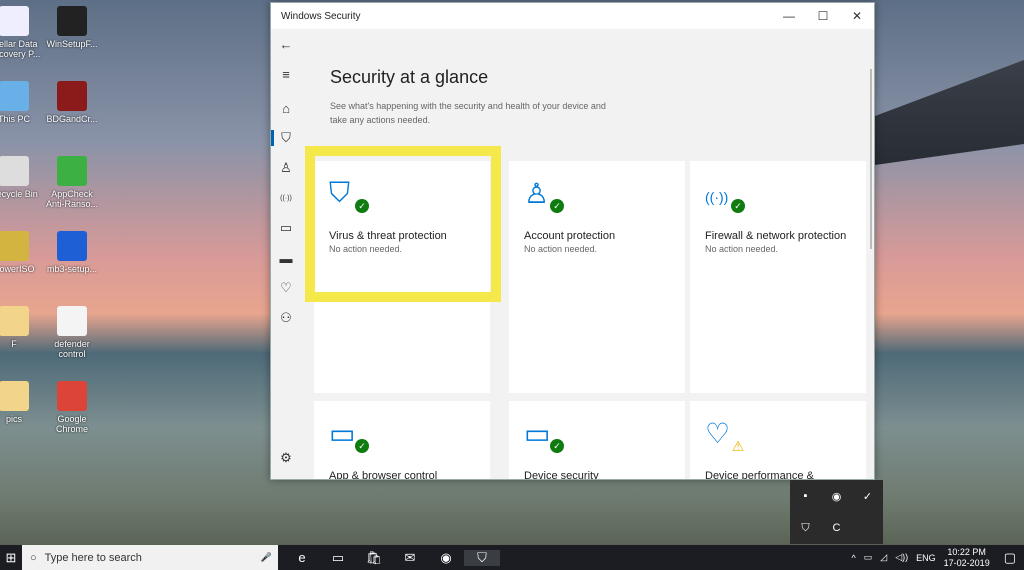  Describe the element at coordinates (21, 402) in the screenshot. I see `desktop-icon: pics` at that location.